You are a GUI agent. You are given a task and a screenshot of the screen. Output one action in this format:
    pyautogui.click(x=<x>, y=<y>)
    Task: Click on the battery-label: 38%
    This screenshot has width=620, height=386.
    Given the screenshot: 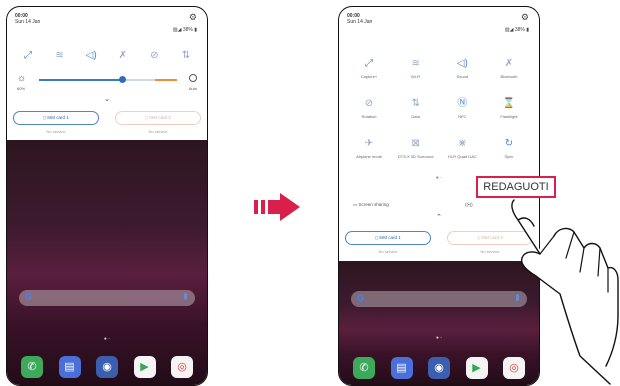 What is the action you would take?
    pyautogui.click(x=187, y=30)
    